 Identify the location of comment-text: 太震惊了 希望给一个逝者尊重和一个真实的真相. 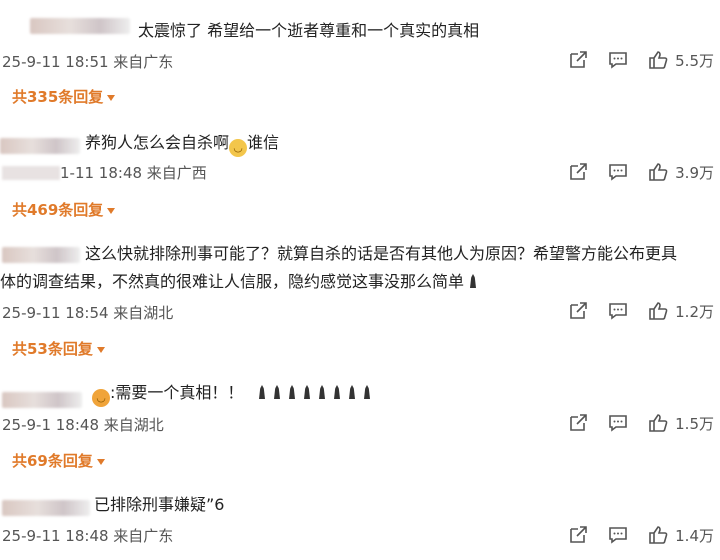
(309, 30).